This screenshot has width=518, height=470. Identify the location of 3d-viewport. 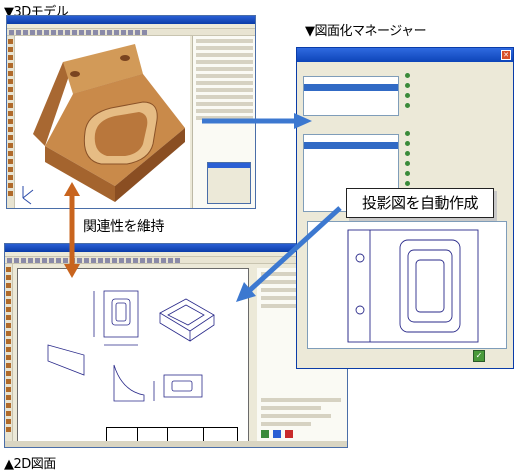
(102, 122).